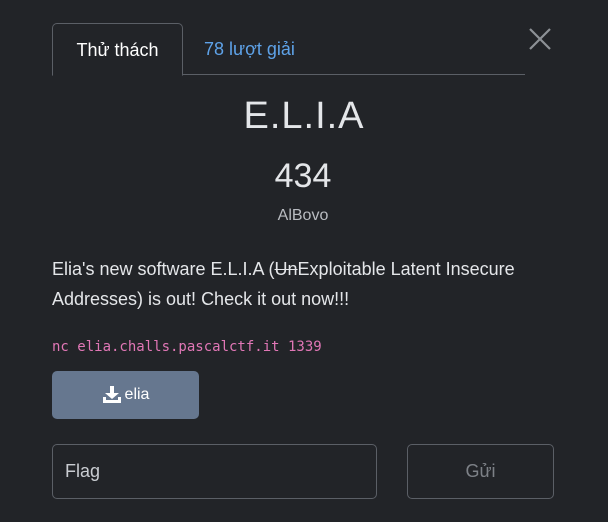 The height and width of the screenshot is (522, 608). What do you see at coordinates (303, 176) in the screenshot?
I see `challenge-points: 434` at bounding box center [303, 176].